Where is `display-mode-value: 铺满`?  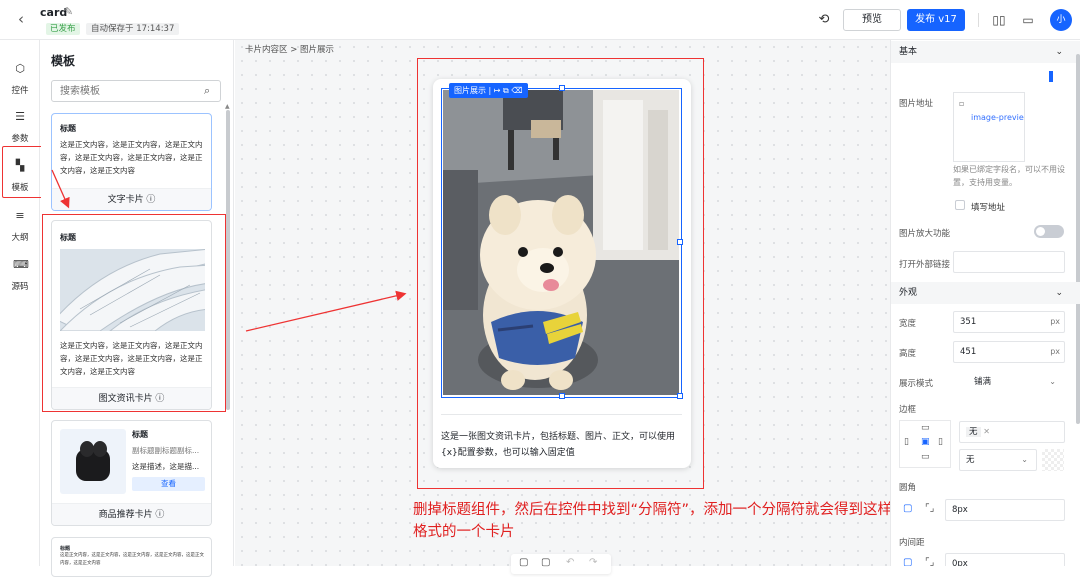 display-mode-value: 铺满 is located at coordinates (983, 382).